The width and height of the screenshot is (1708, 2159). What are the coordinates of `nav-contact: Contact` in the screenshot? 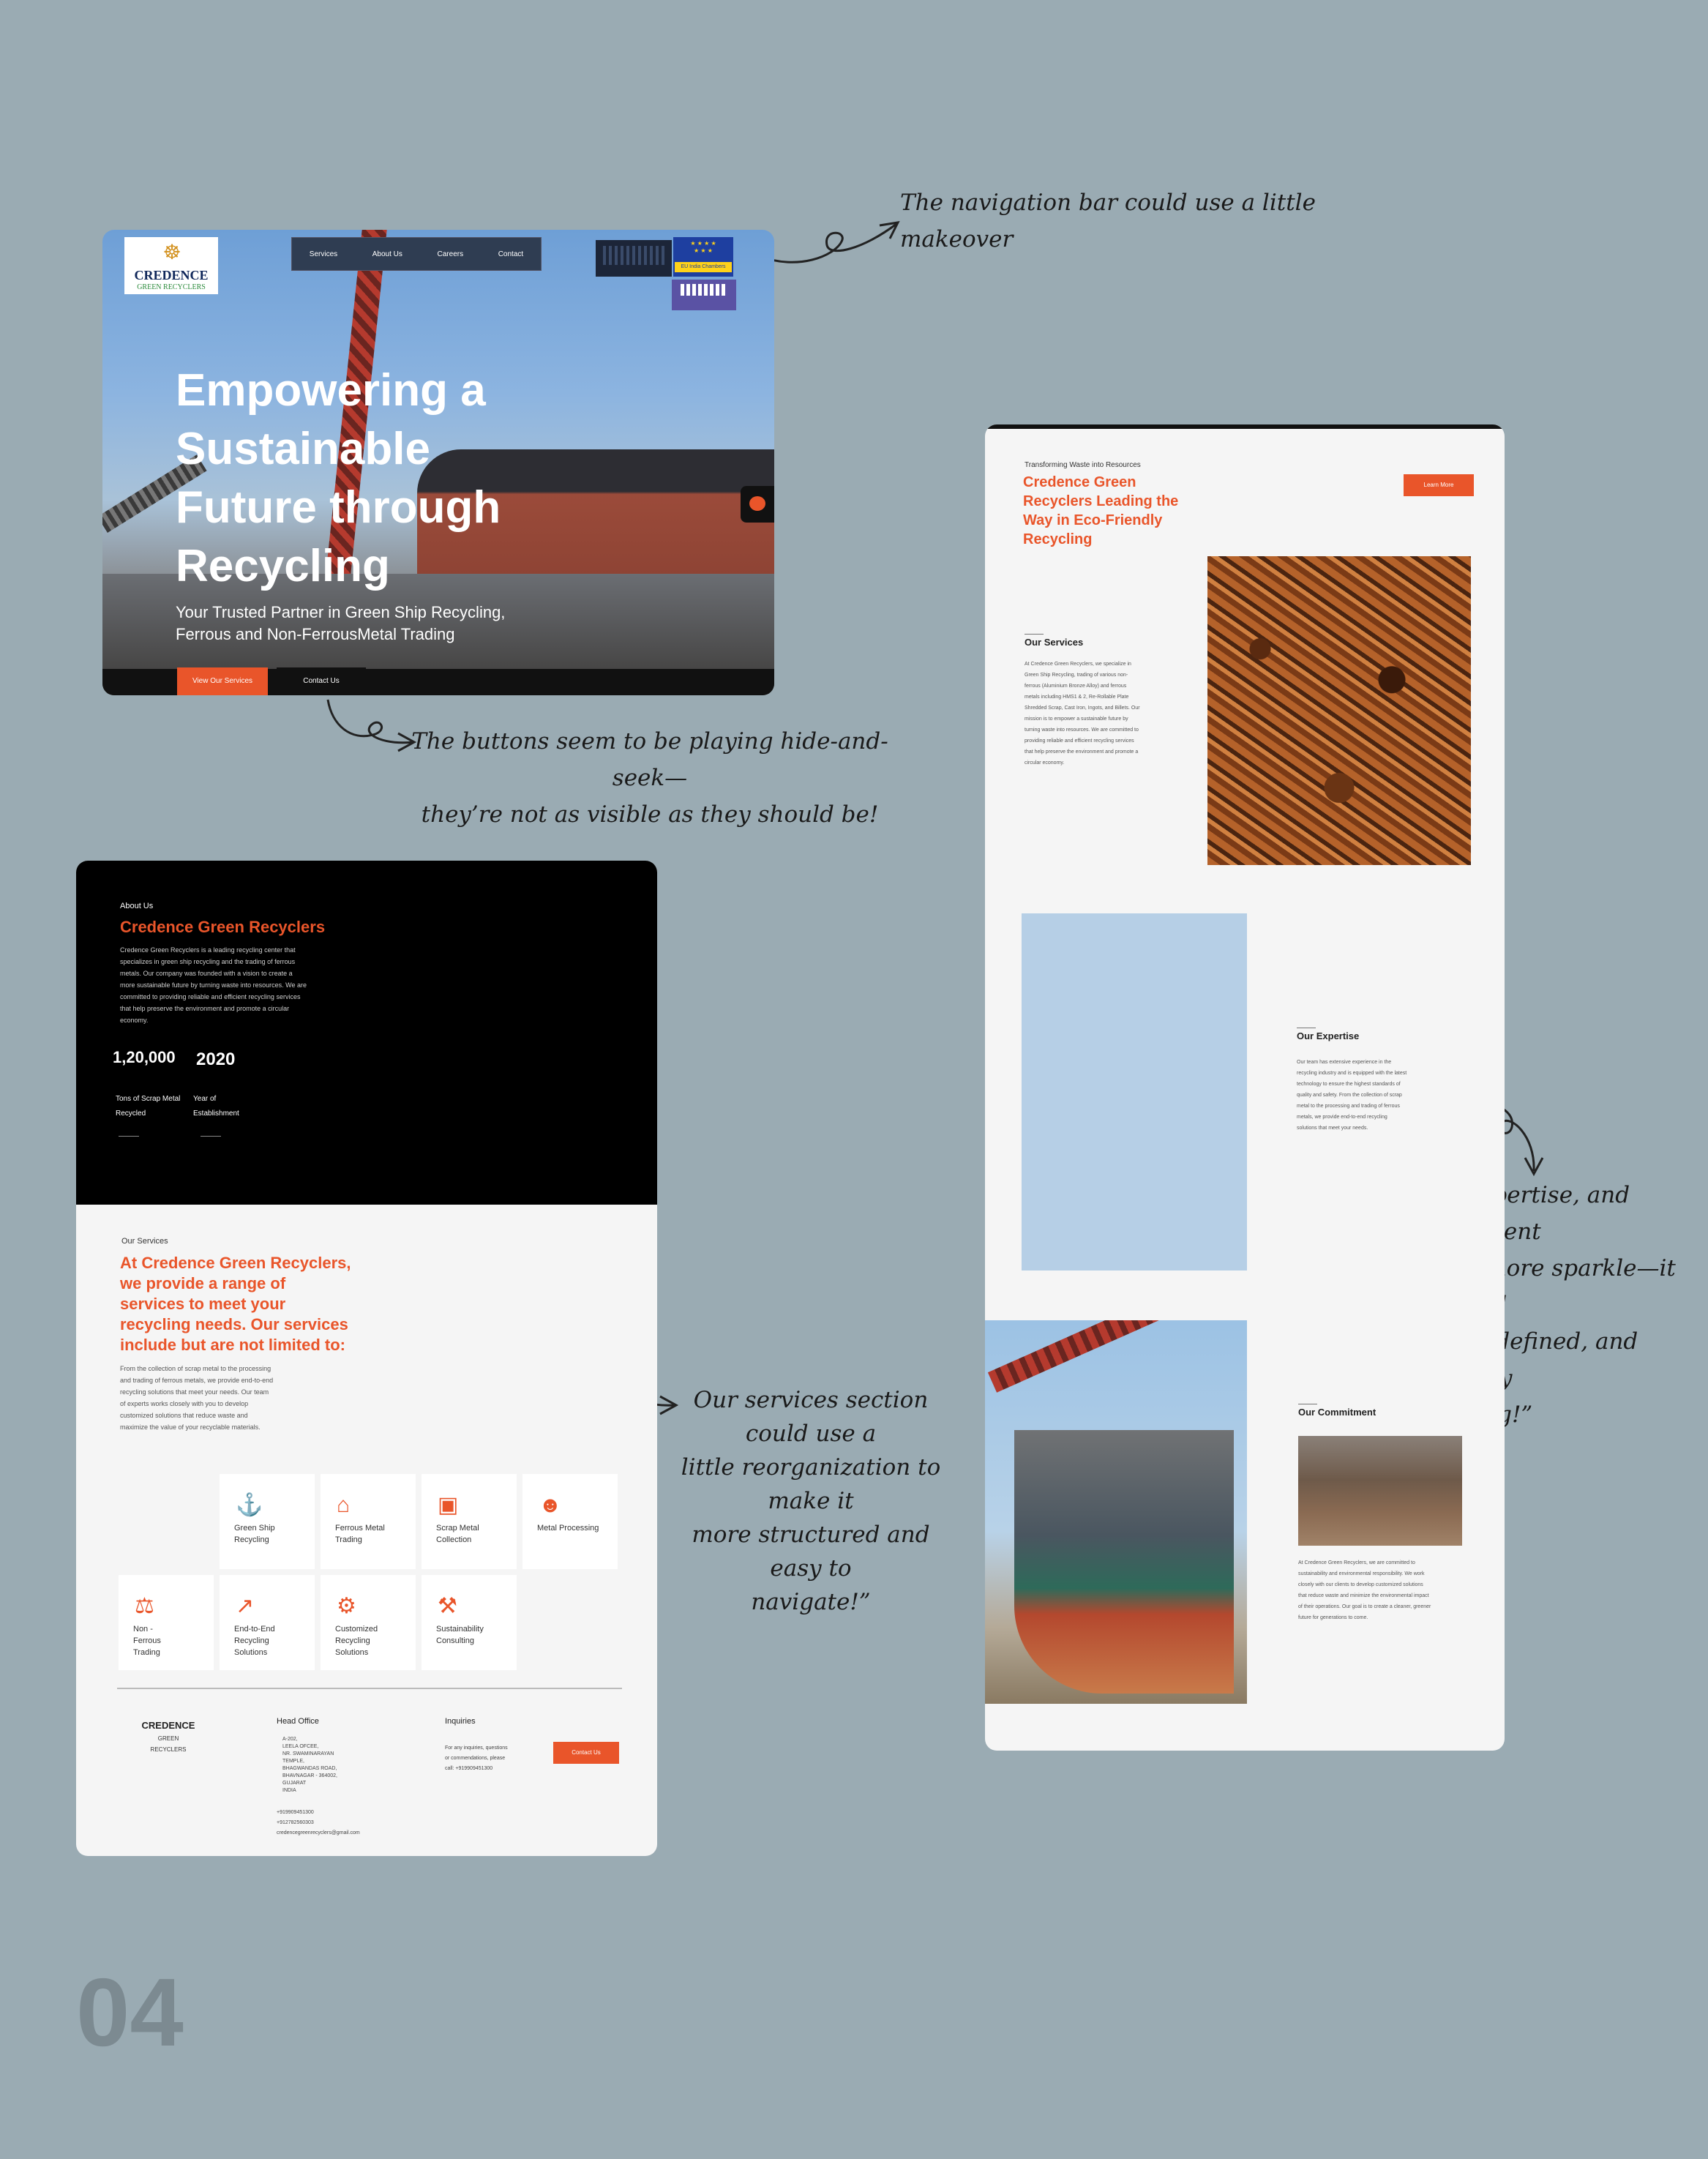 It's located at (510, 254).